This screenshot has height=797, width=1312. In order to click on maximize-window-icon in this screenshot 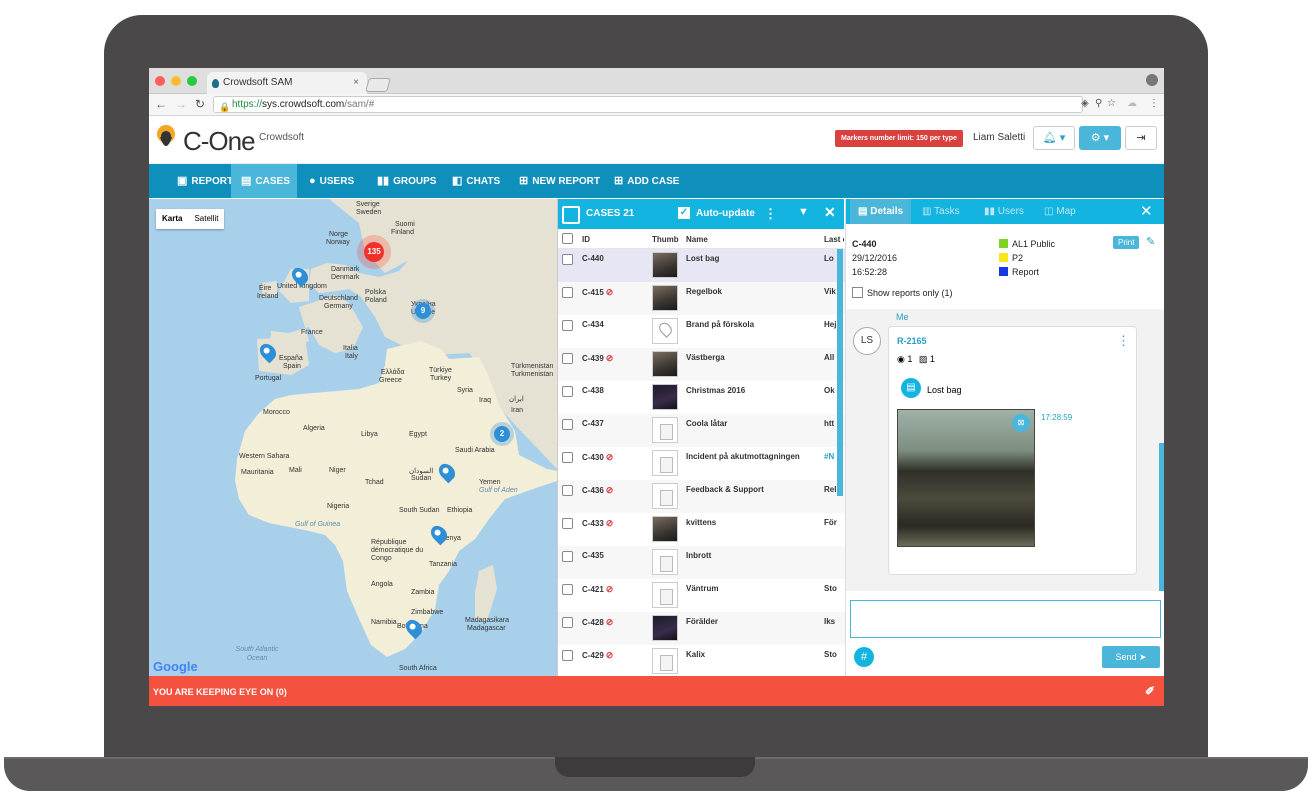, I will do `click(192, 81)`.